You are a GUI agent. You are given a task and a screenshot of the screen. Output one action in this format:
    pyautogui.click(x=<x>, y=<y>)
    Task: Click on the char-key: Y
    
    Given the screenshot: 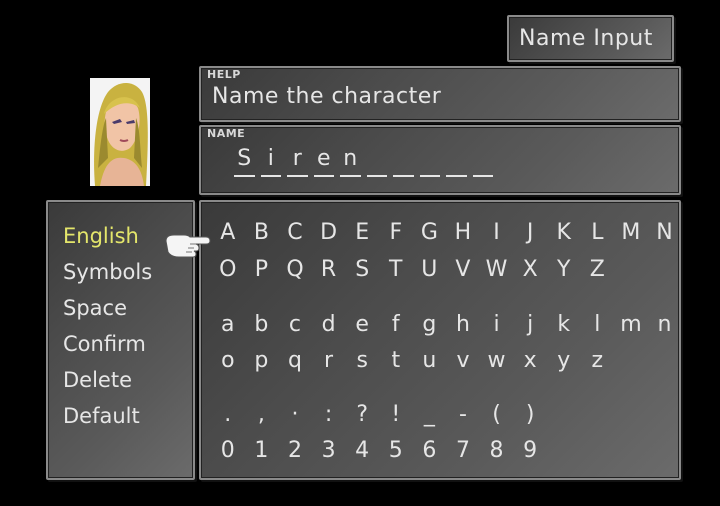 What is the action you would take?
    pyautogui.click(x=564, y=269)
    